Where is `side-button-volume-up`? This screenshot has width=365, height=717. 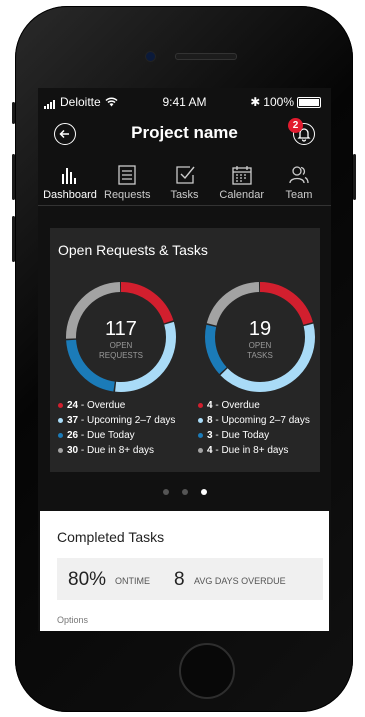
side-button-volume-up is located at coordinates (13, 177).